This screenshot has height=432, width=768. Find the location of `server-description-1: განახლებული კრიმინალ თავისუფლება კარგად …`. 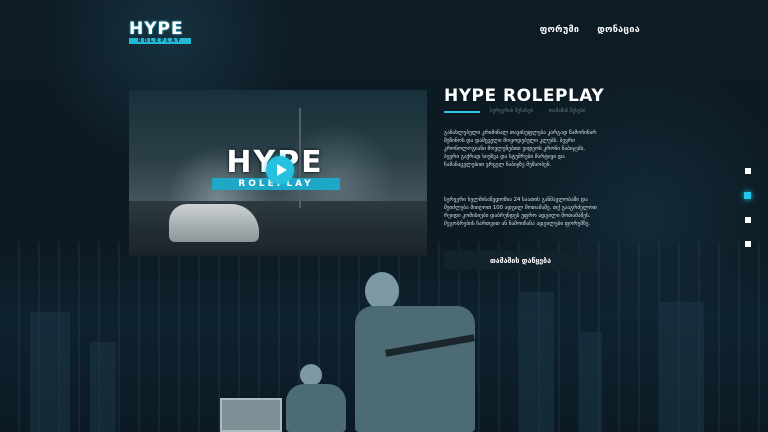

server-description-1: განახლებული კრიმინალ თავისუფლება კარგად … is located at coordinates (520, 149).